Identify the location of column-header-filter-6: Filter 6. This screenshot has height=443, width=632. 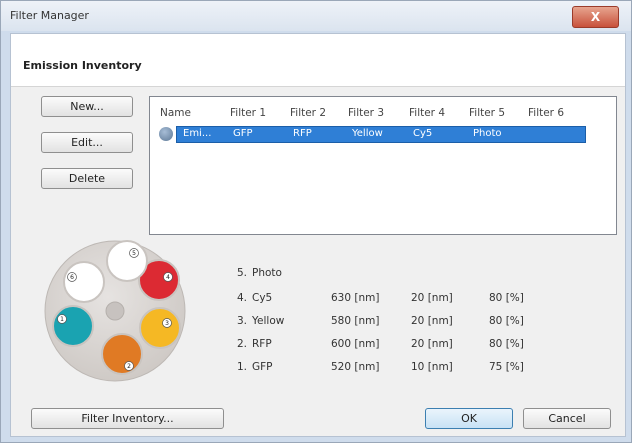
(546, 113).